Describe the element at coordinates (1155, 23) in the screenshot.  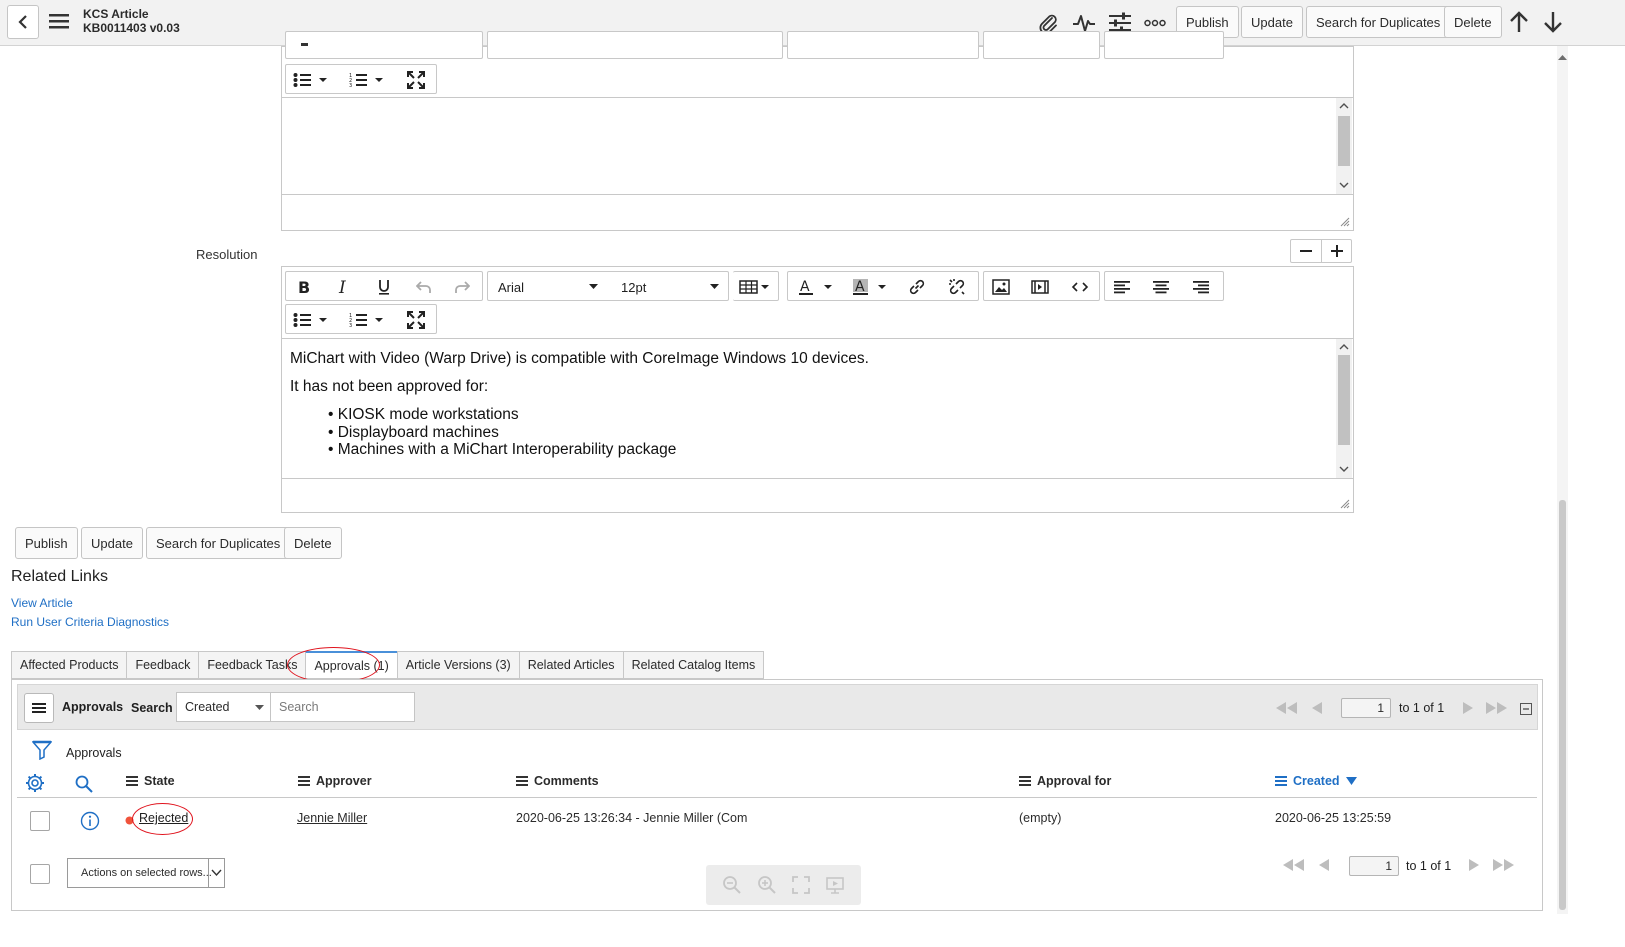
I see `more-options-button` at that location.